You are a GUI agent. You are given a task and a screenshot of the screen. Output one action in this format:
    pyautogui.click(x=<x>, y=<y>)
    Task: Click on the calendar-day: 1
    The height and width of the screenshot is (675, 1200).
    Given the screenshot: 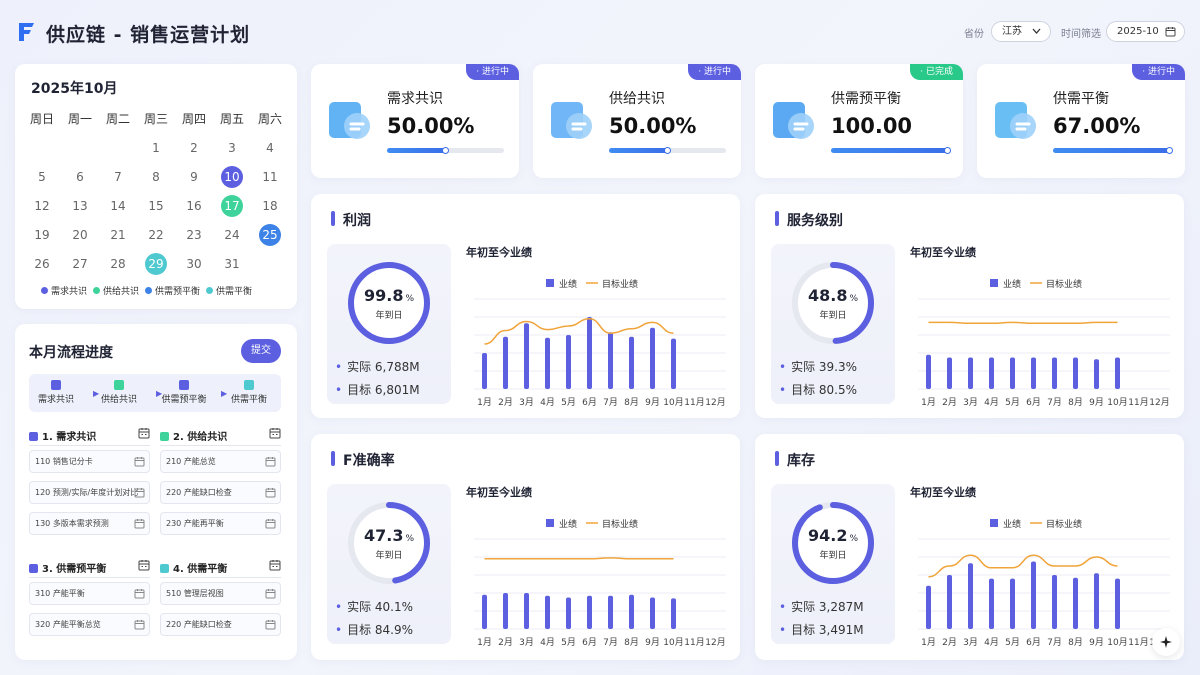 What is the action you would take?
    pyautogui.click(x=156, y=148)
    